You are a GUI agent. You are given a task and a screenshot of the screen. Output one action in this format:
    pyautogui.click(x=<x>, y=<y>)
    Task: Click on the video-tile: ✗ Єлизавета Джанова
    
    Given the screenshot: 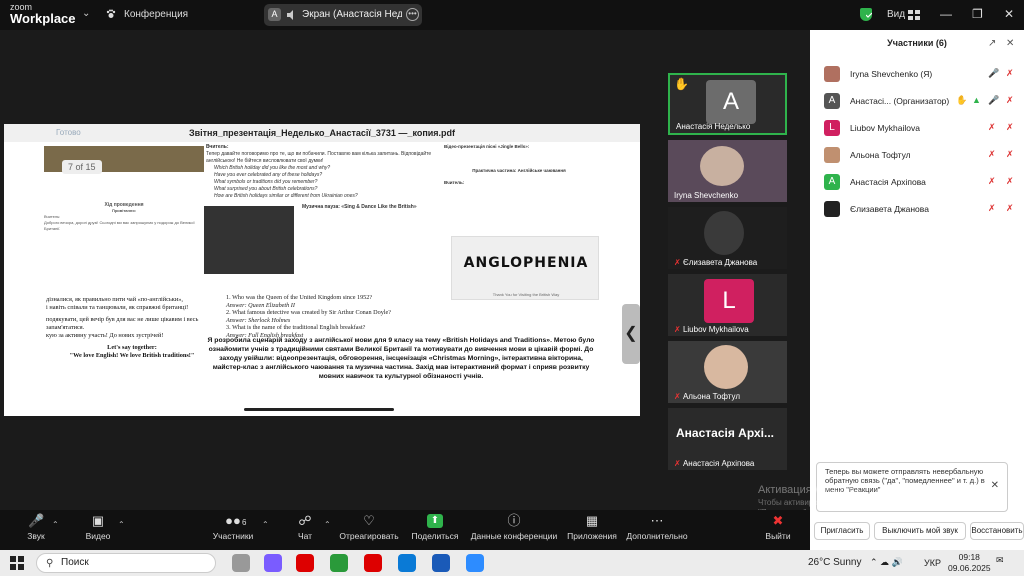 What is the action you would take?
    pyautogui.click(x=727, y=238)
    